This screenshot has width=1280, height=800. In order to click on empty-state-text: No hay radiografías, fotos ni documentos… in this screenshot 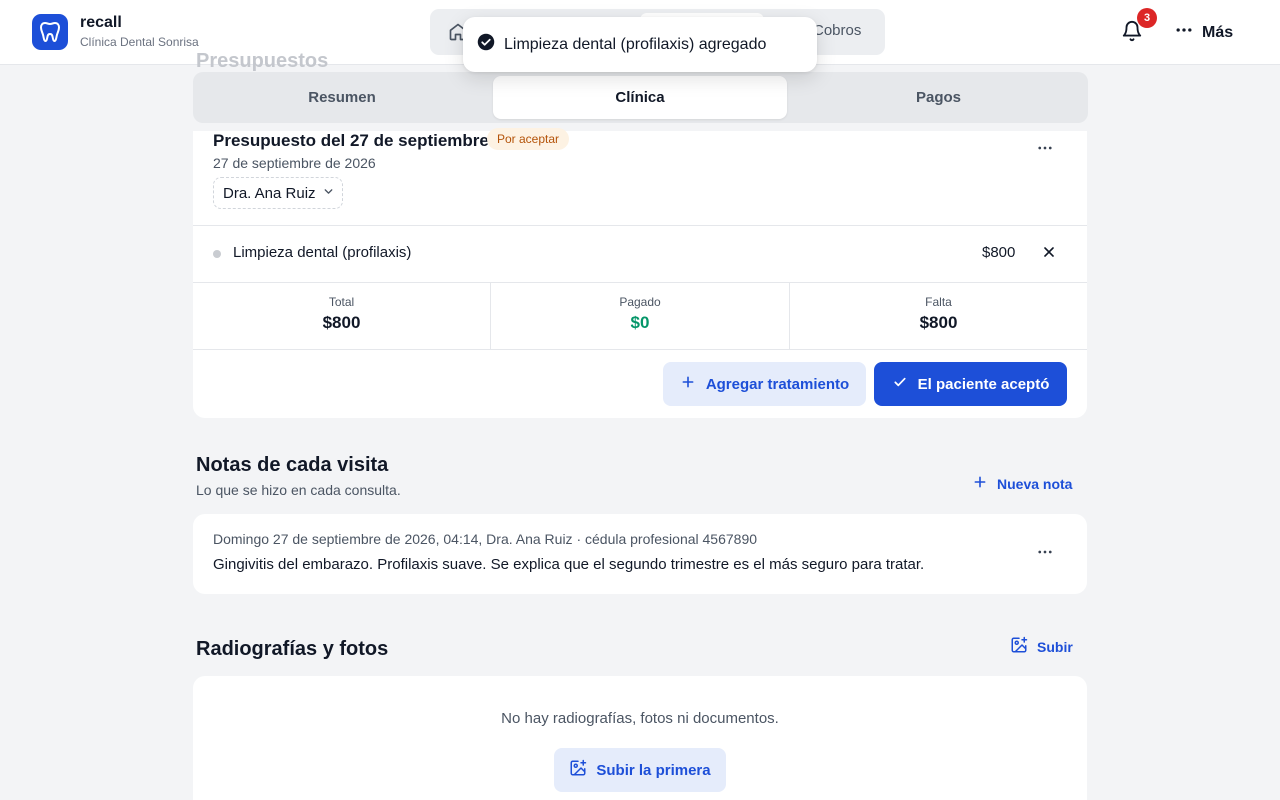, I will do `click(640, 718)`.